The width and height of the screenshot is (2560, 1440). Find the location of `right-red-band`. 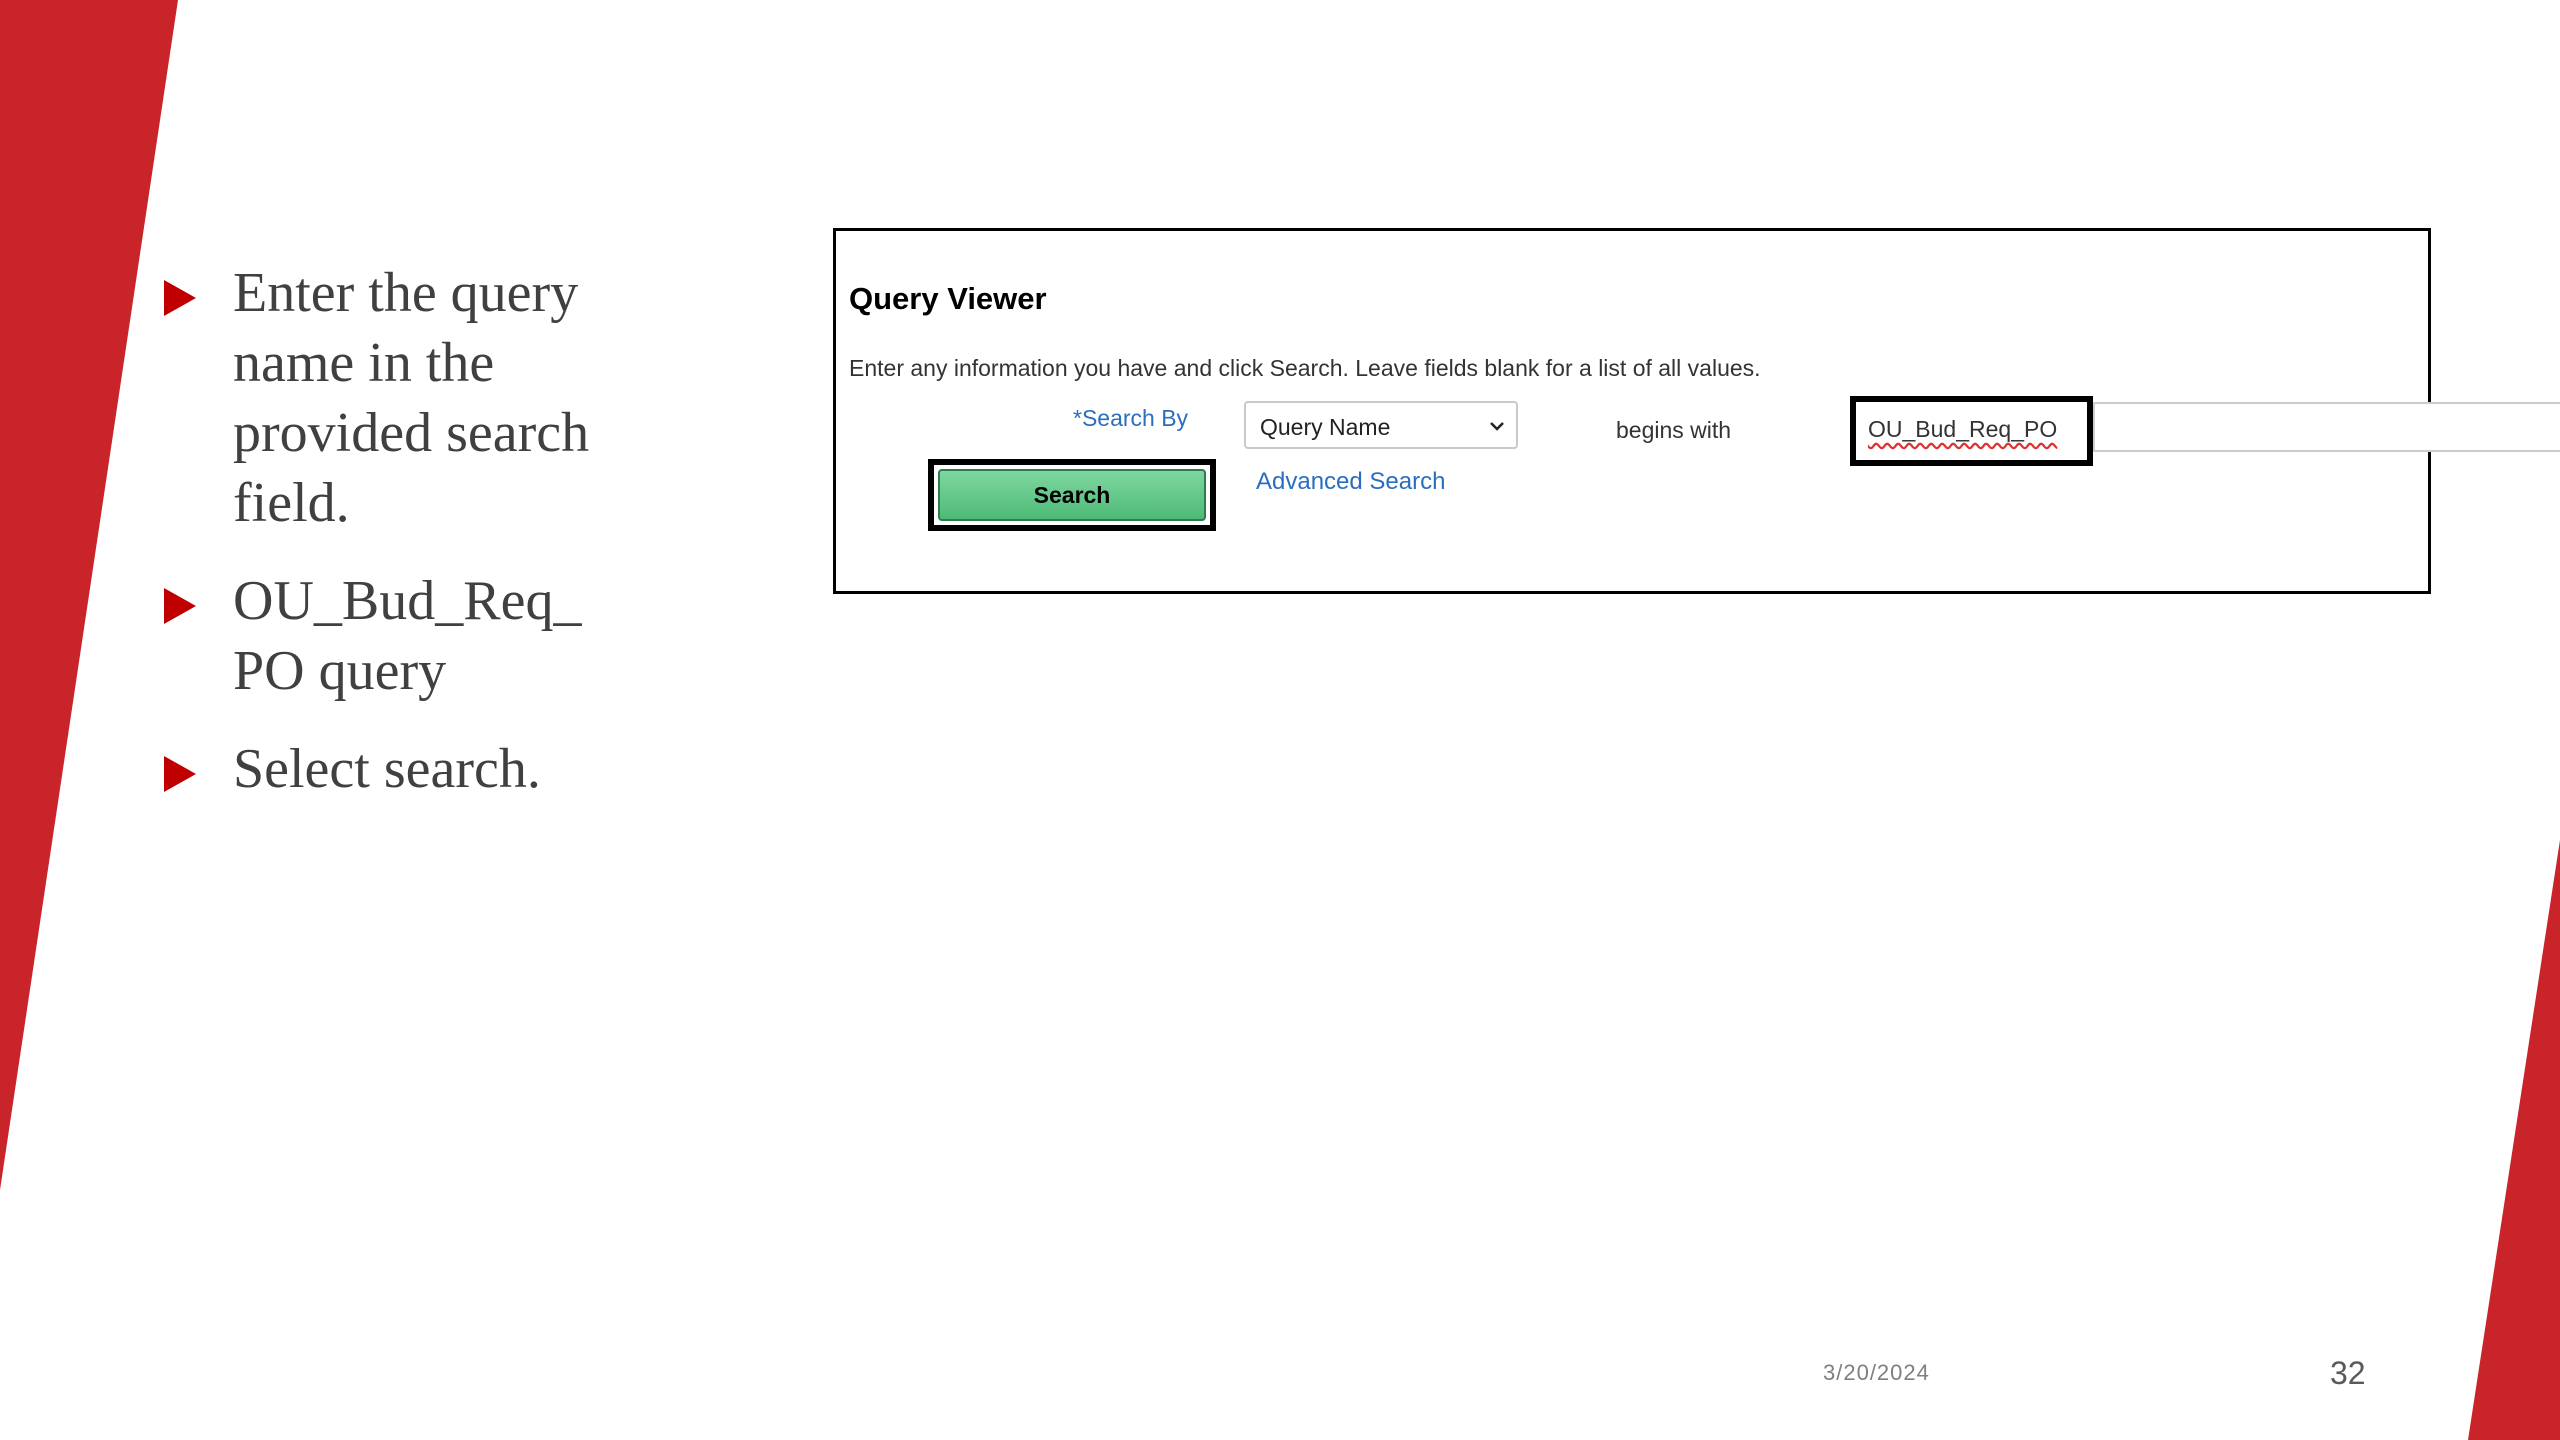

right-red-band is located at coordinates (2514, 1140).